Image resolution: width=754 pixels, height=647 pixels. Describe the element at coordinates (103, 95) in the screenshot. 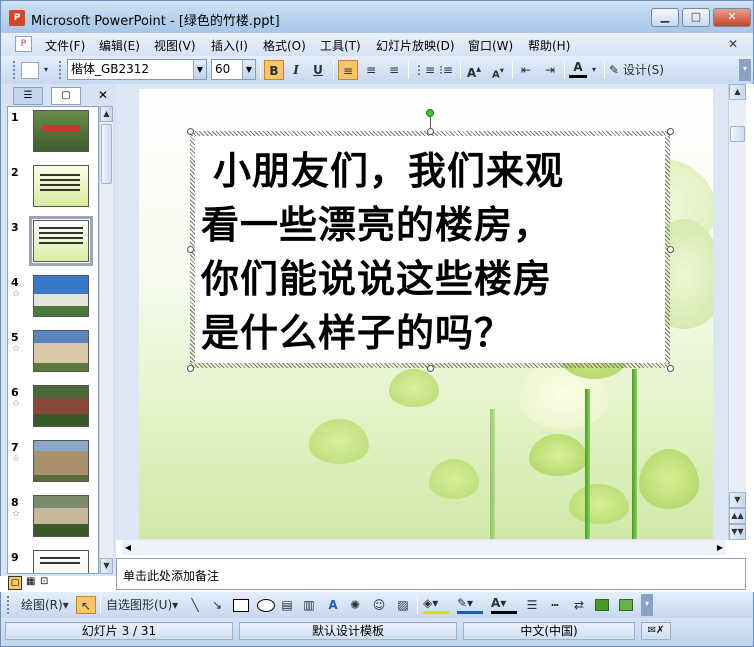

I see `pane-close-icon: ✕` at that location.